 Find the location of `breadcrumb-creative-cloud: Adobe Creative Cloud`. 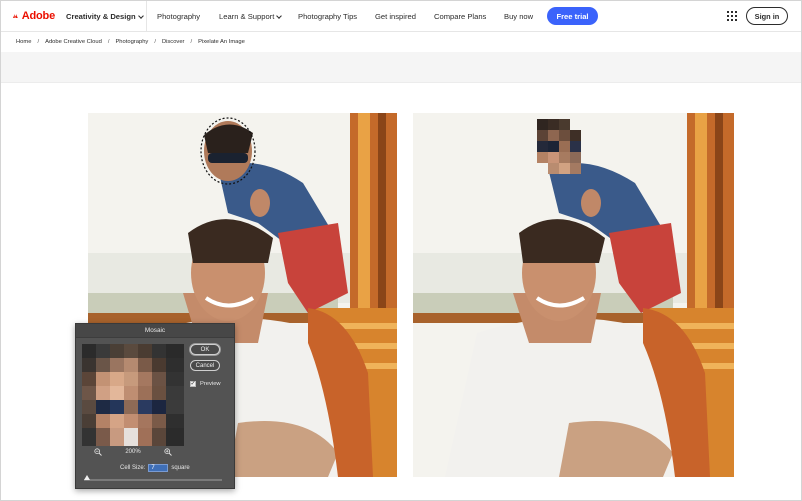

breadcrumb-creative-cloud: Adobe Creative Cloud is located at coordinates (73, 42).